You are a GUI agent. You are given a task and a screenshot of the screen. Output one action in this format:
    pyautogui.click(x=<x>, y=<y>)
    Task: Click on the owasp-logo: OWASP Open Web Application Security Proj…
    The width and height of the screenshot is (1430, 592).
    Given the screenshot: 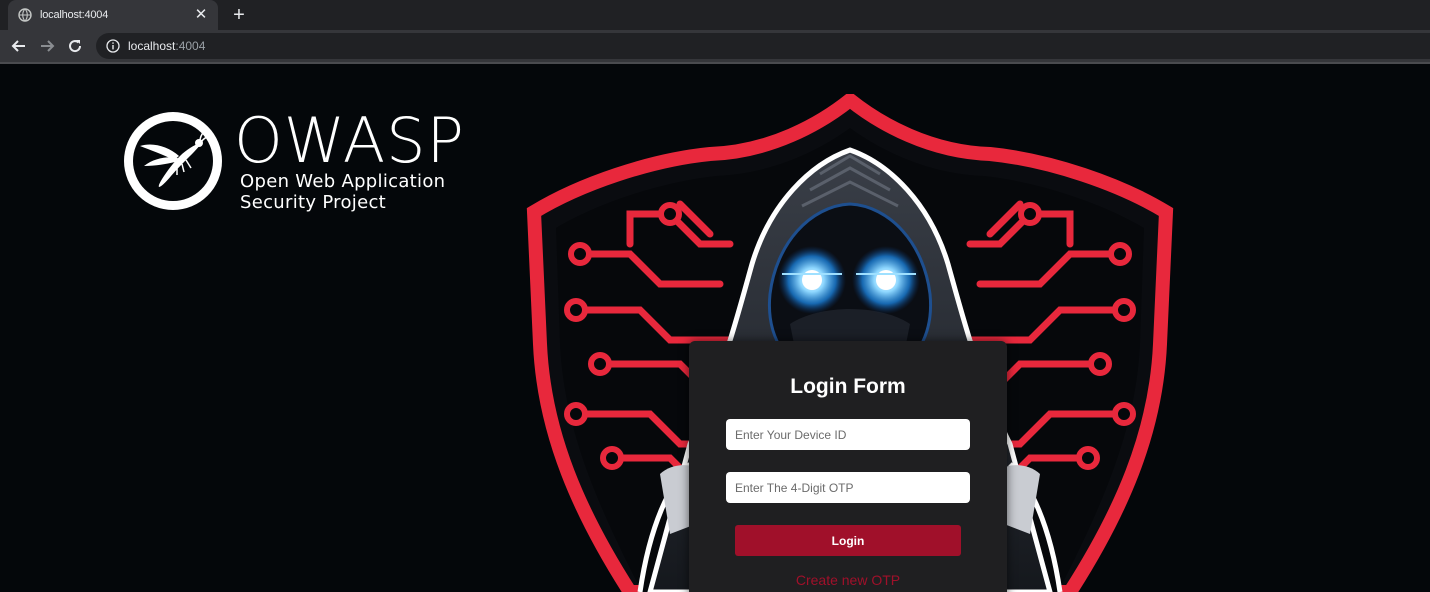 What is the action you would take?
    pyautogui.click(x=304, y=159)
    